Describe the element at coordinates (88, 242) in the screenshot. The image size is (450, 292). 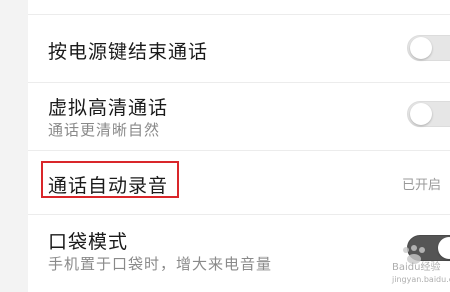
I see `setting-title: 口袋模式` at that location.